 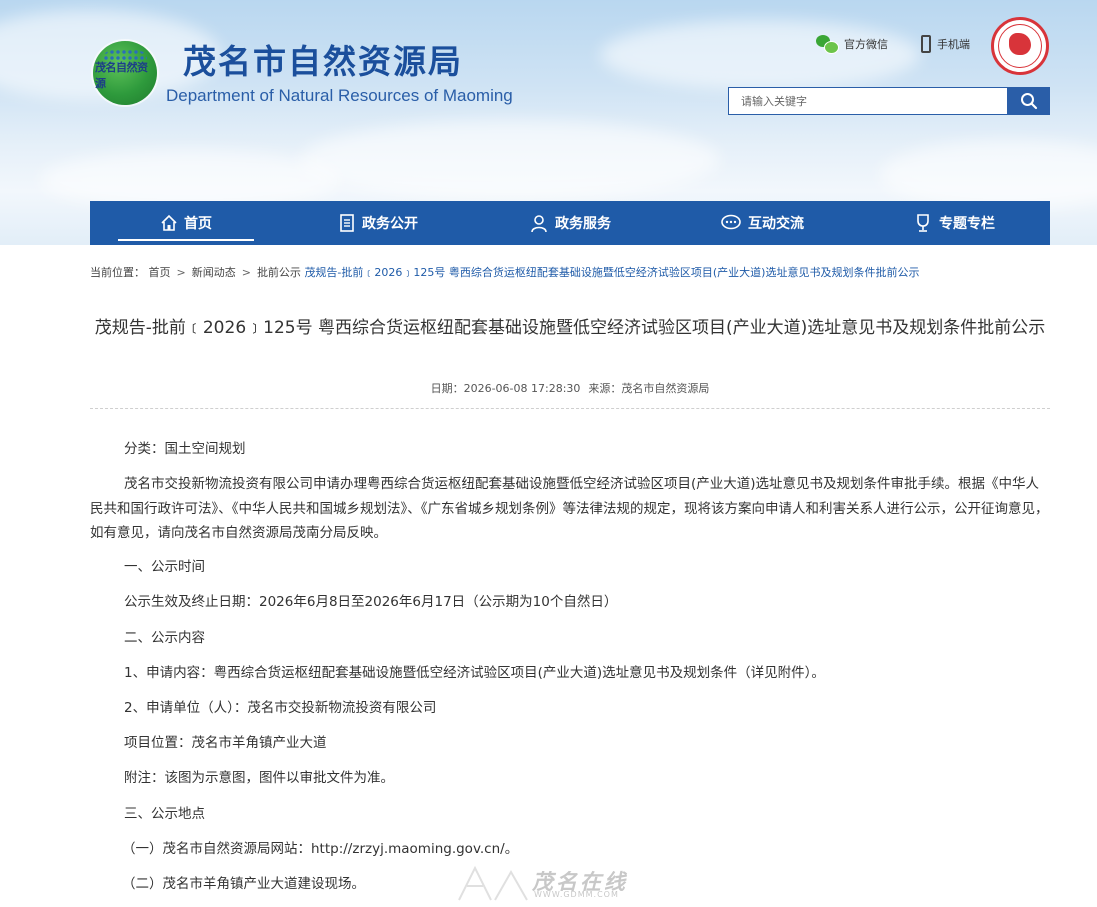 I want to click on service-person-icon, so click(x=539, y=223).